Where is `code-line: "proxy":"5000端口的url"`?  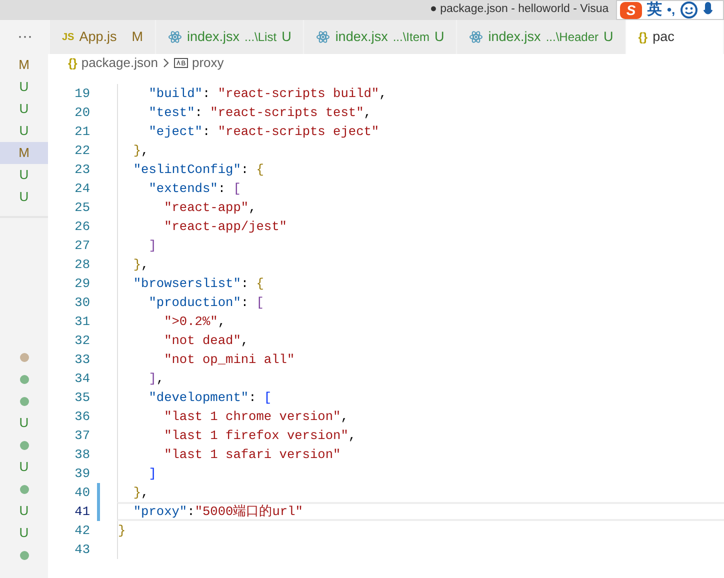
code-line: "proxy":"5000端口的url" is located at coordinates (217, 511).